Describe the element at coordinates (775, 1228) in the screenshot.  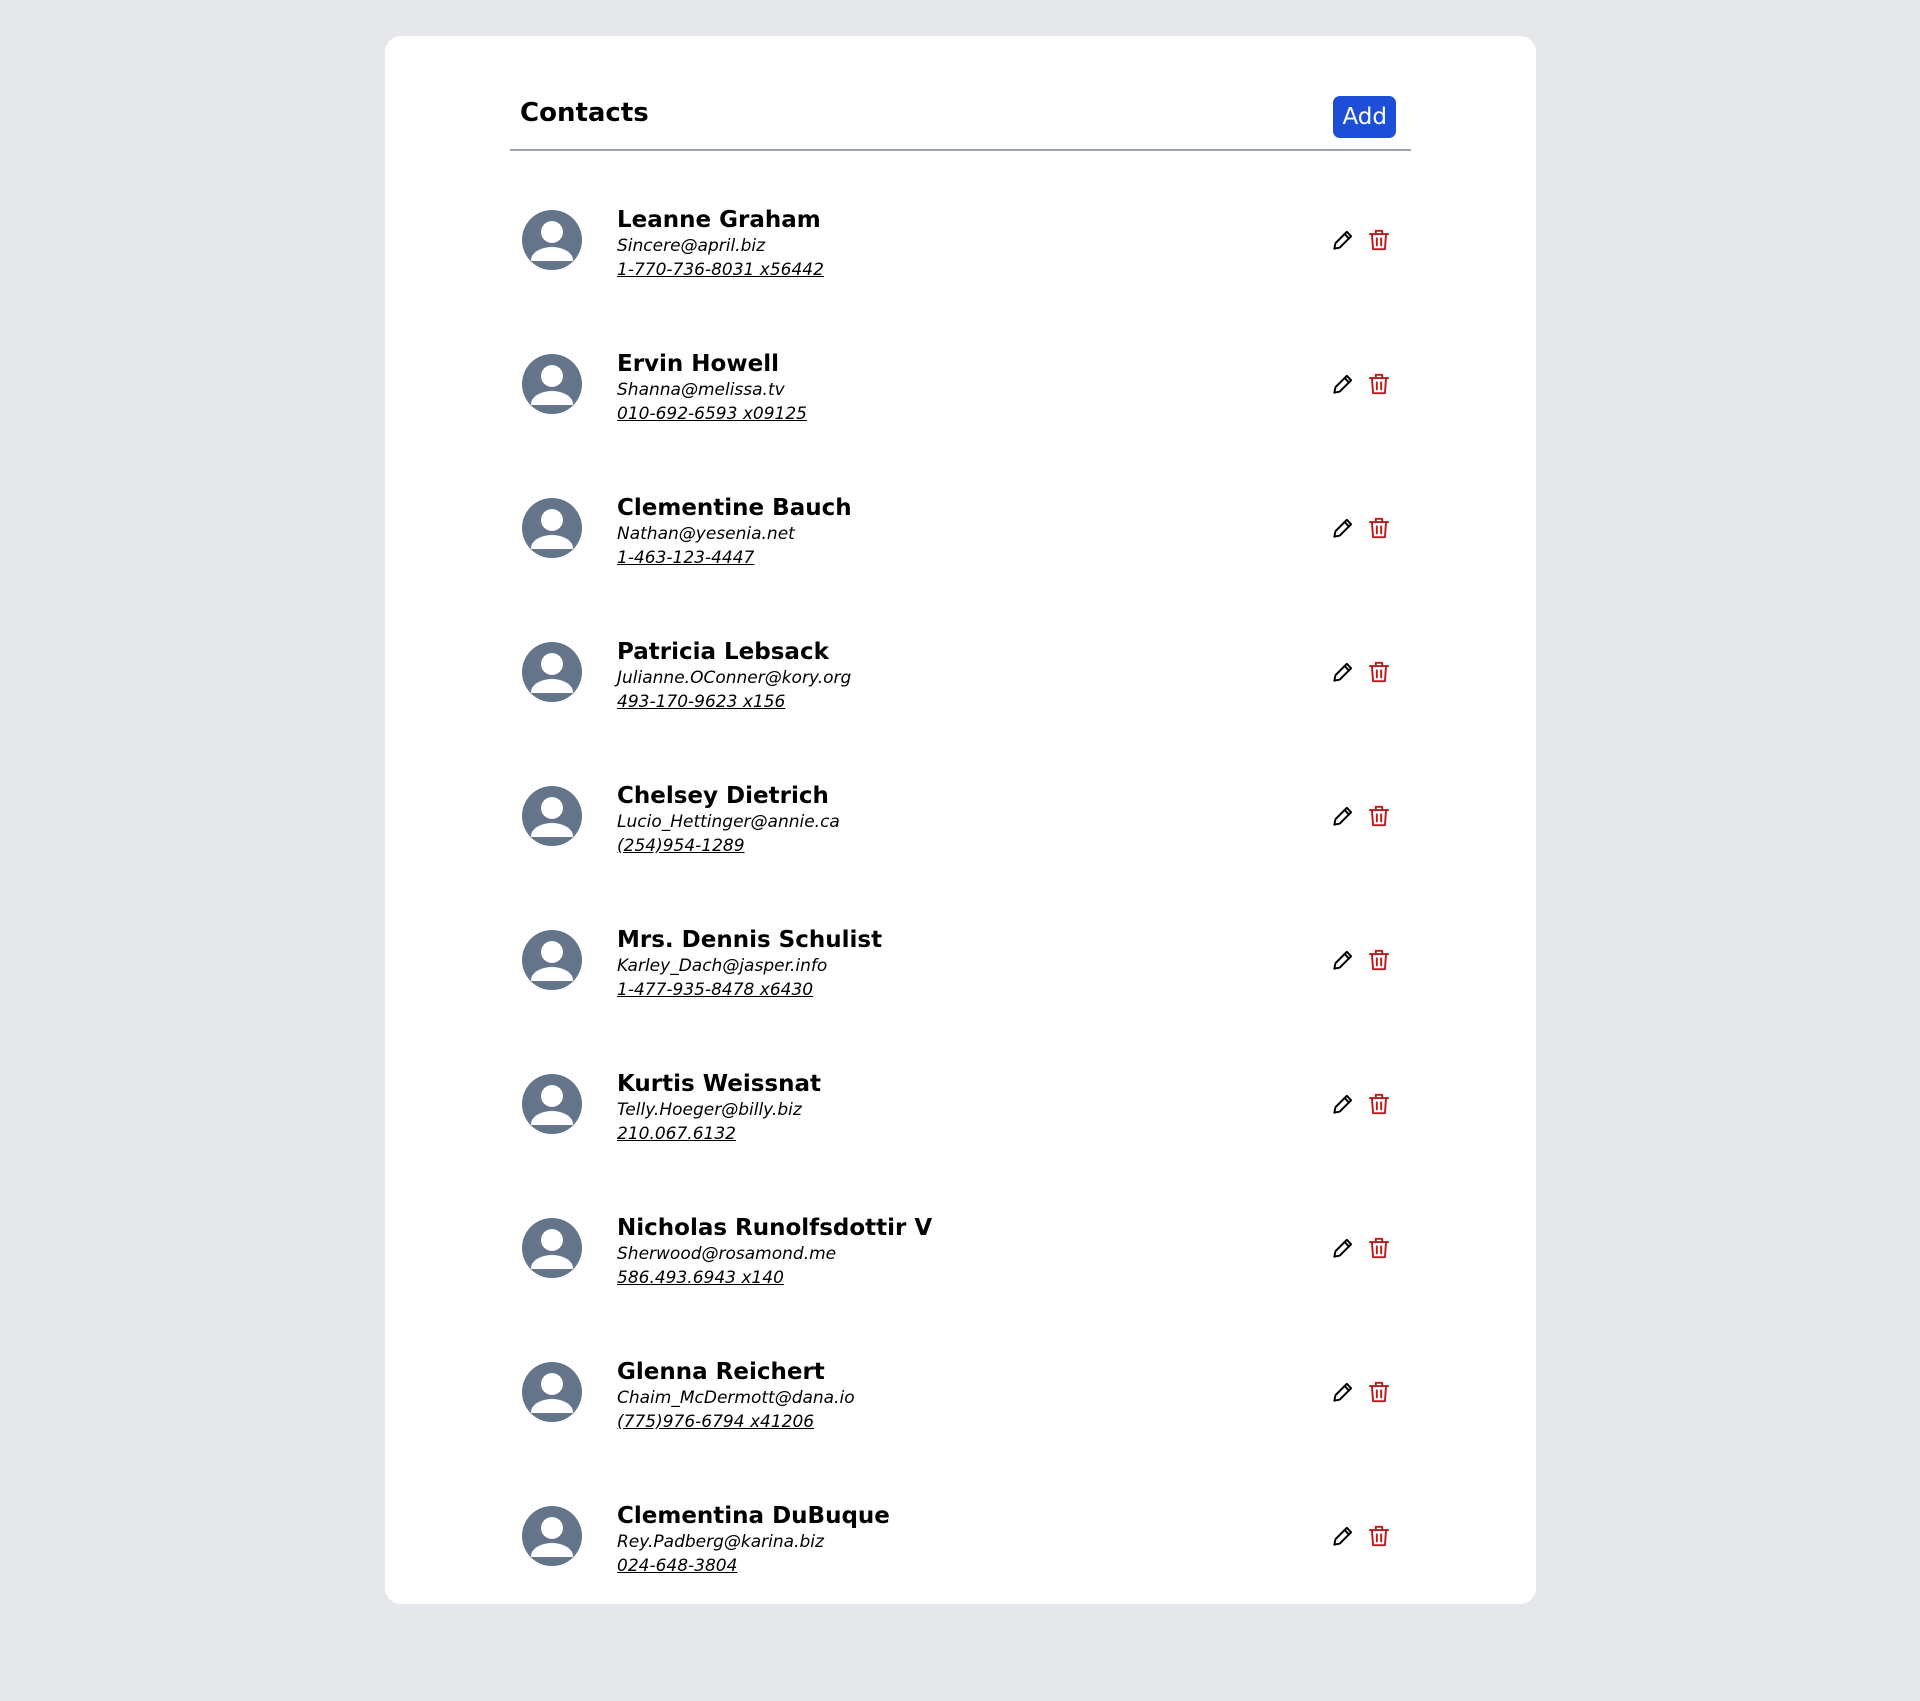
I see `contact-name: Nicholas Runolfsdottir V` at that location.